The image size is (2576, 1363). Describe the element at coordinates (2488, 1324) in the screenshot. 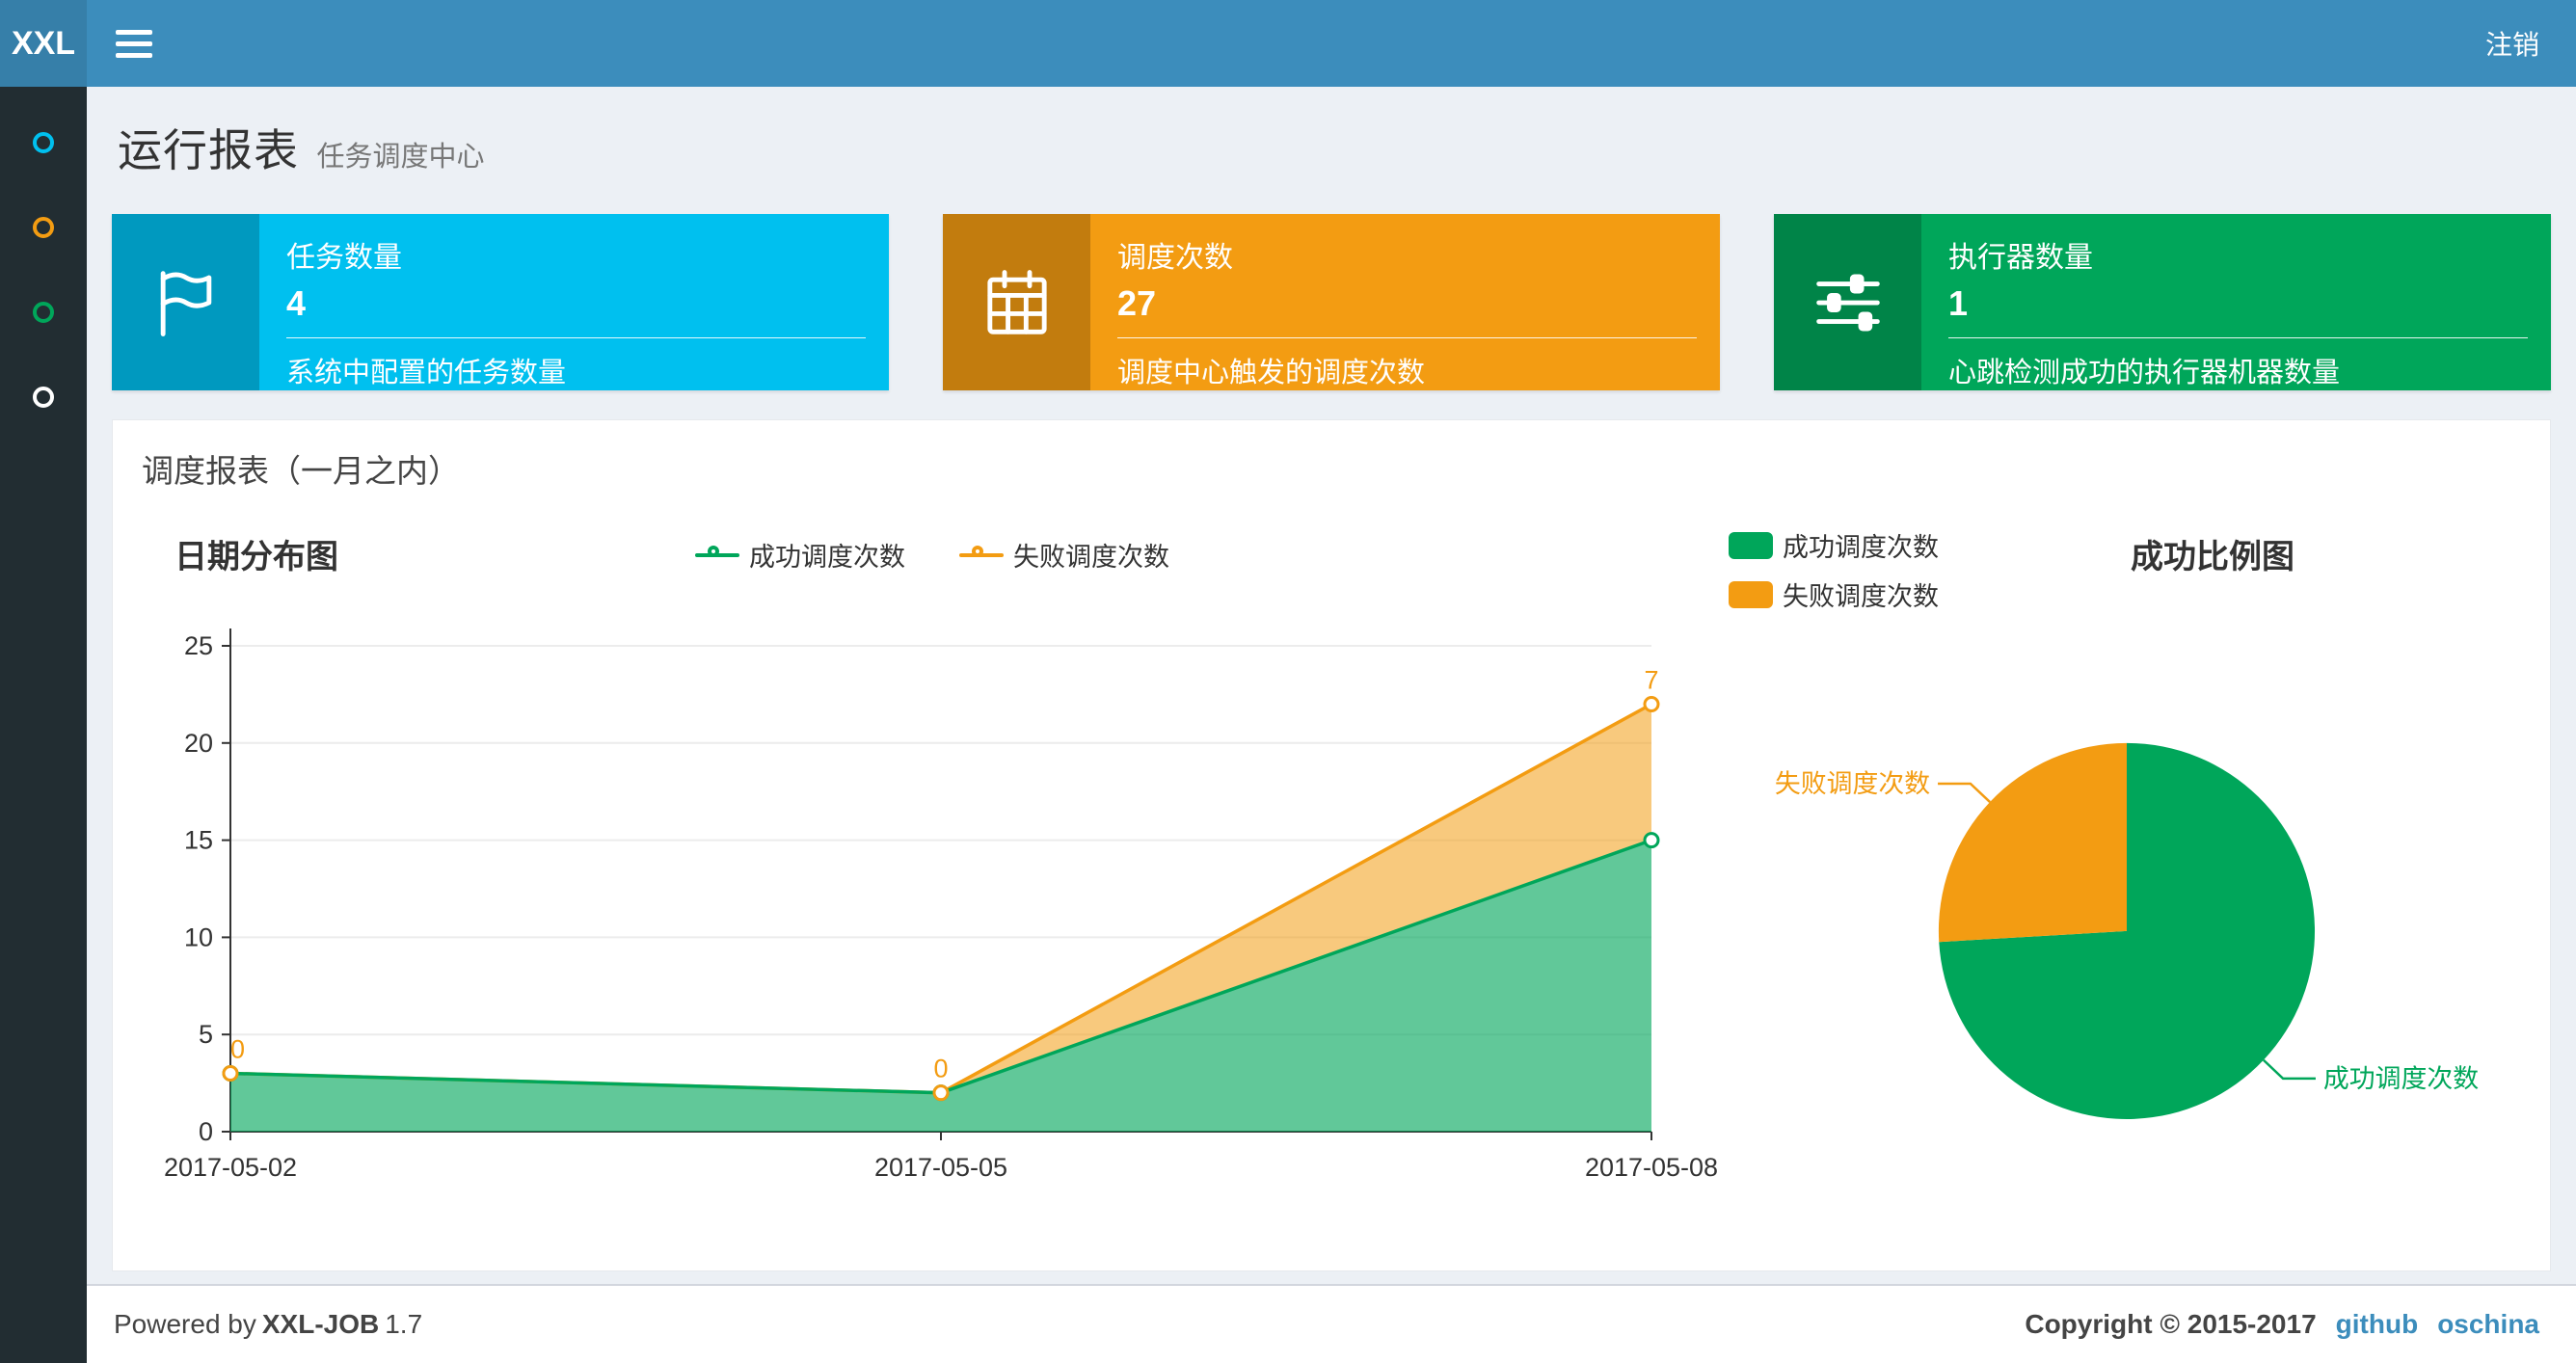

I see `oschina-link: oschina` at that location.